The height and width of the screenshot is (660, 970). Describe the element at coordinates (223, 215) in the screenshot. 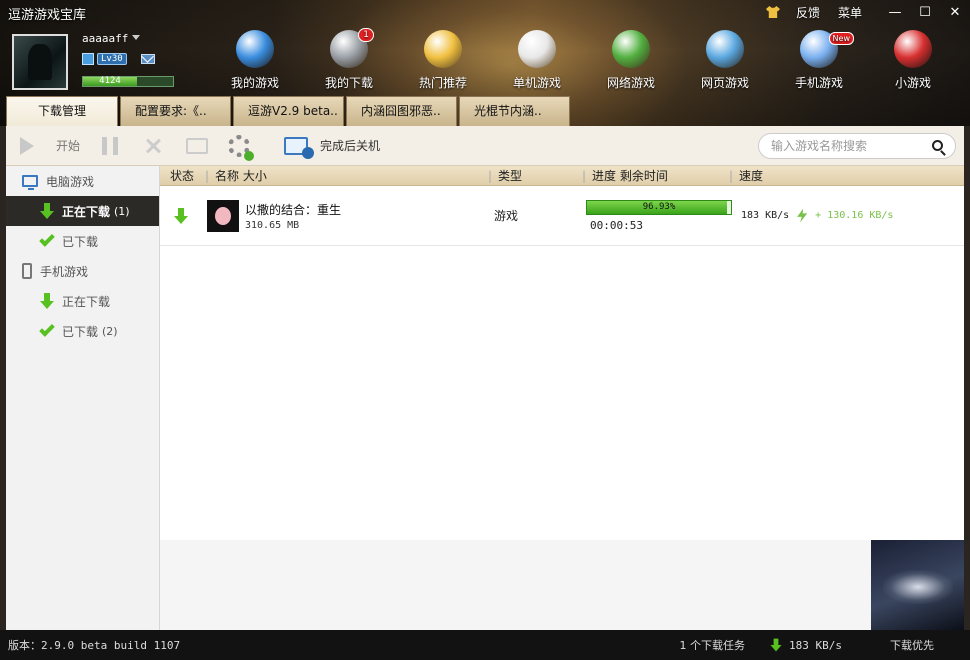

I see `game-thumbnail` at that location.